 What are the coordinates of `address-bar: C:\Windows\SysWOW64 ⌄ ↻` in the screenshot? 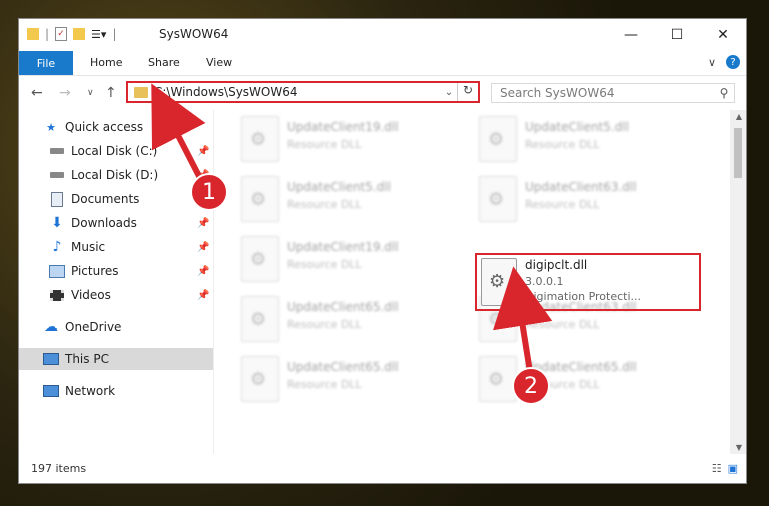 It's located at (303, 92).